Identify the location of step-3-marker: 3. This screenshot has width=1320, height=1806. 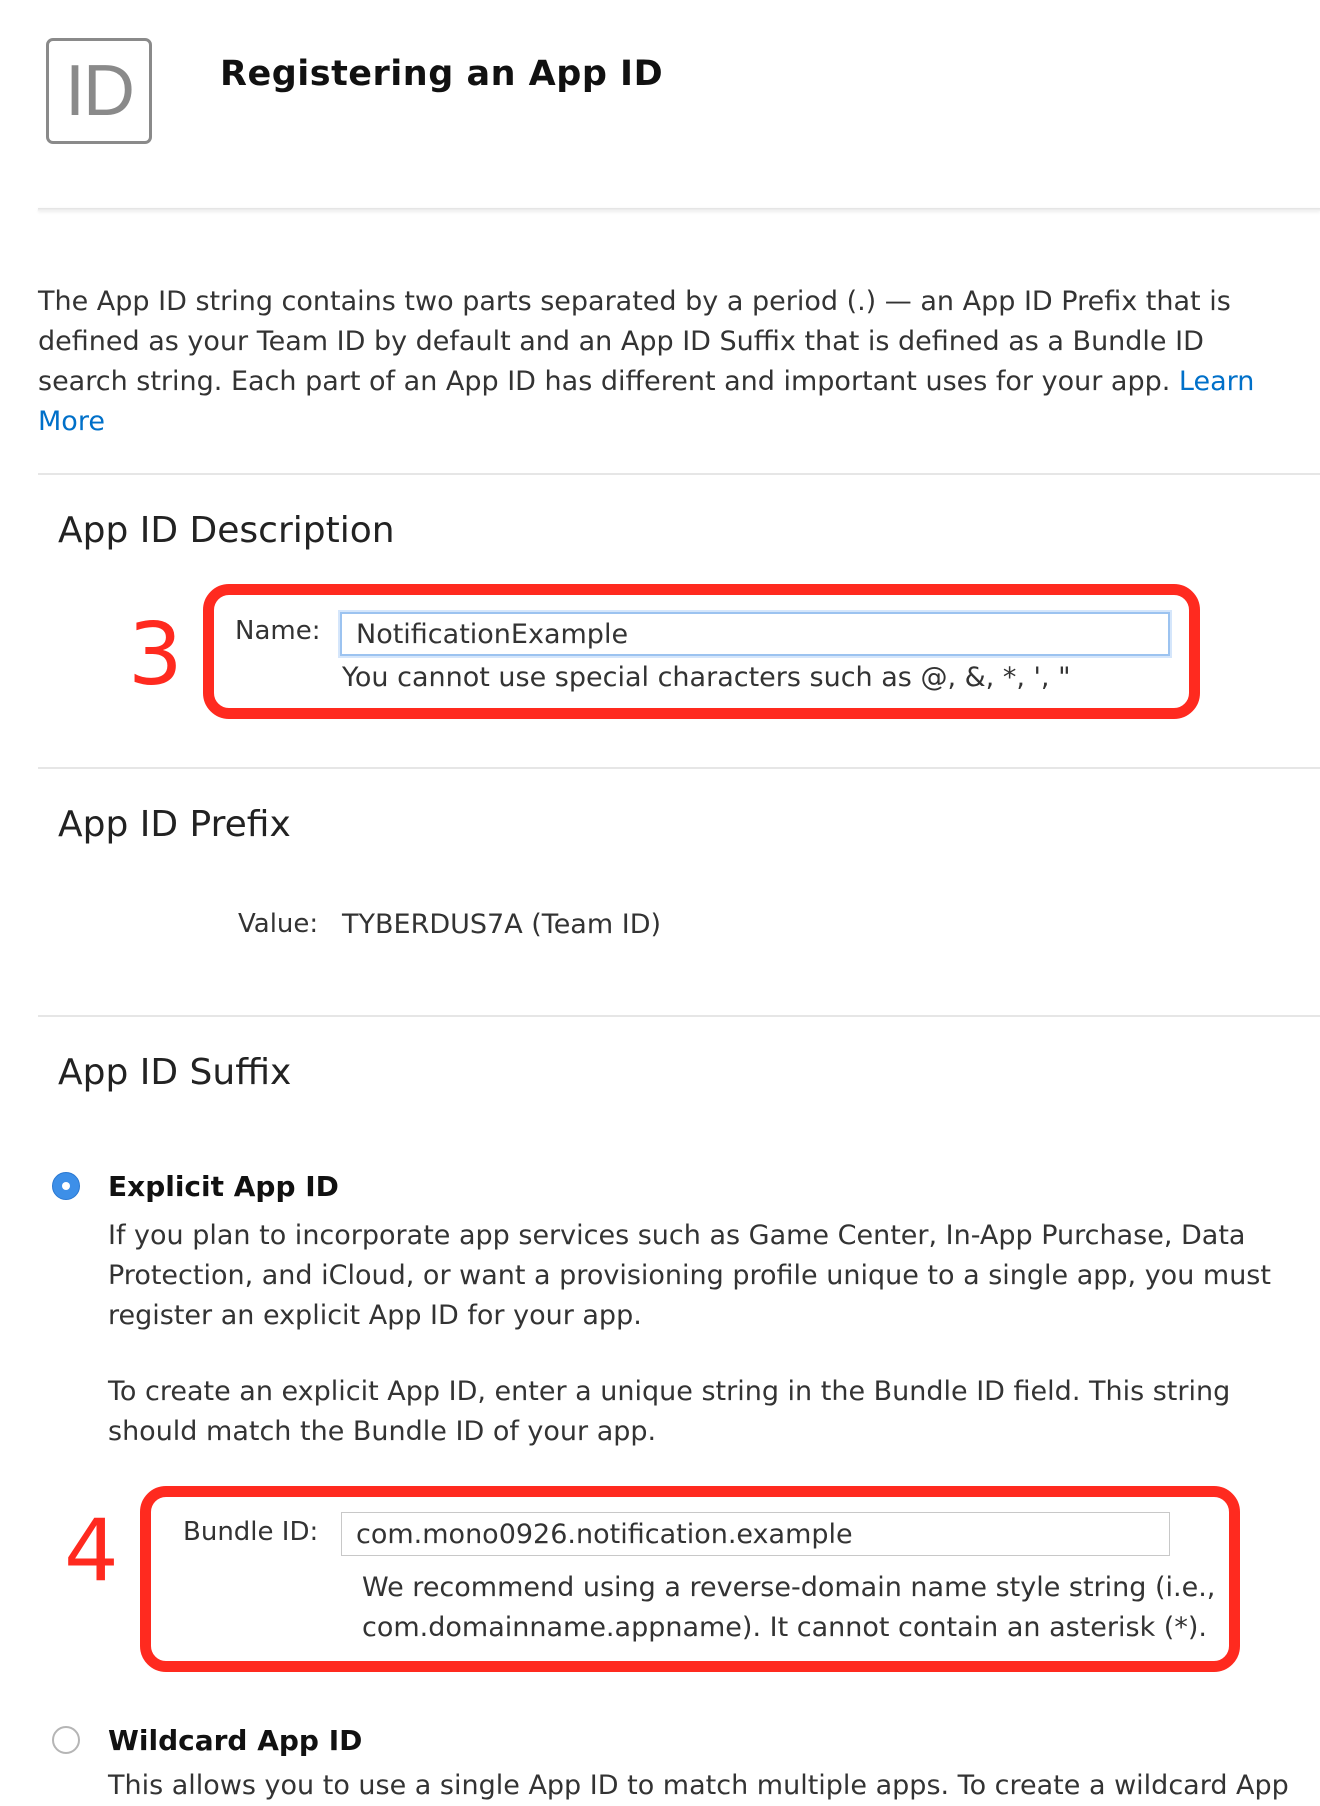
(155, 655).